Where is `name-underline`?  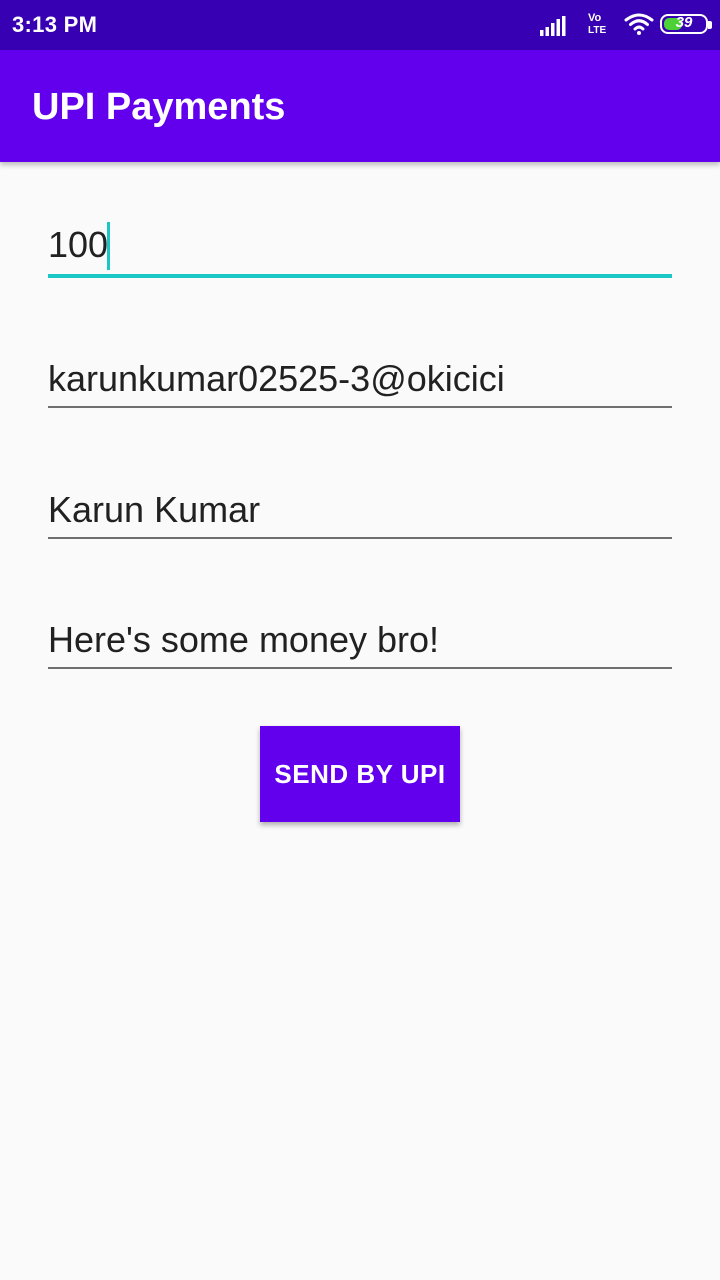 name-underline is located at coordinates (360, 538).